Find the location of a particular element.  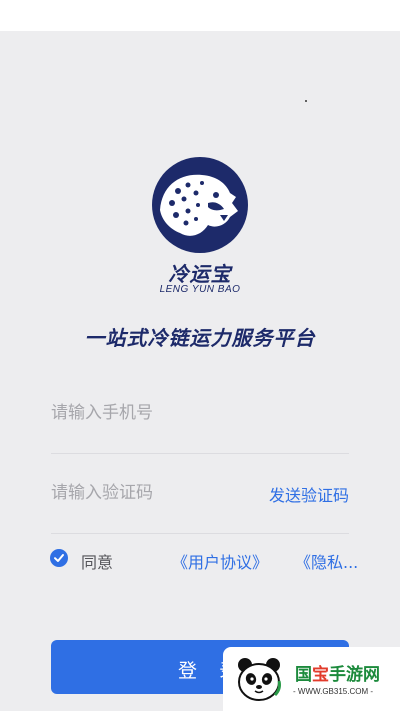

watermark-title: 国宝手游网 is located at coordinates (337, 672).